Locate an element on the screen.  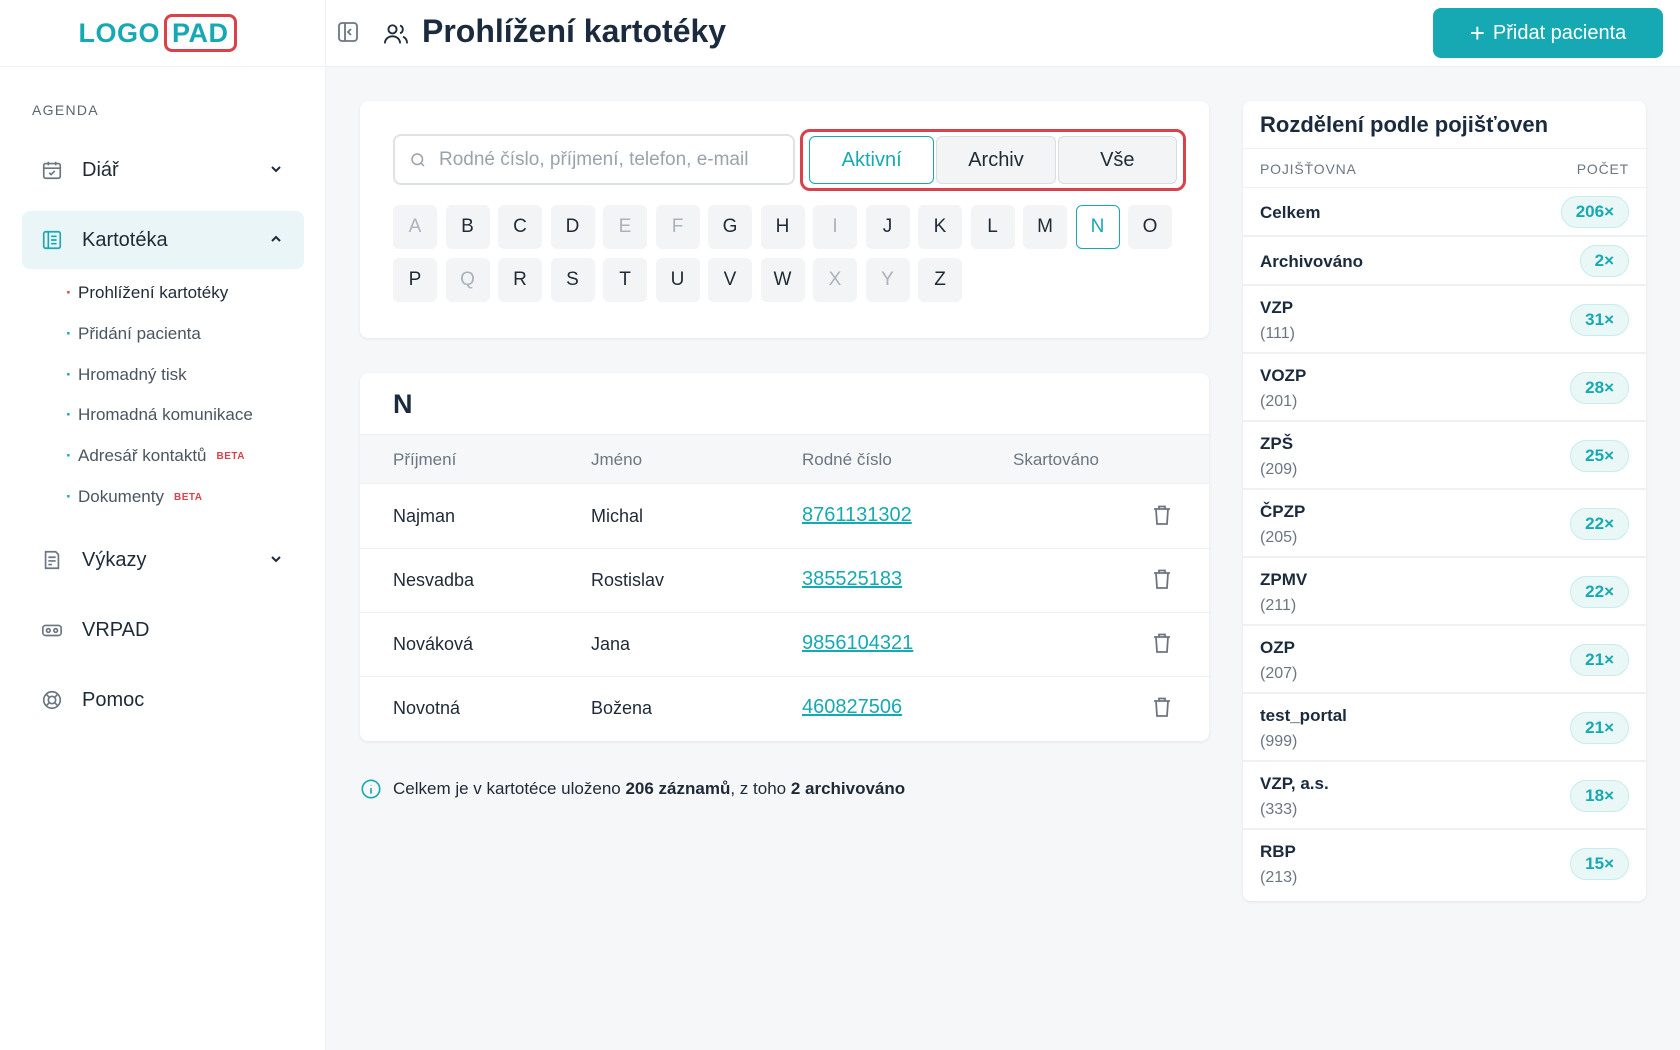
search-input is located at coordinates (614, 159).